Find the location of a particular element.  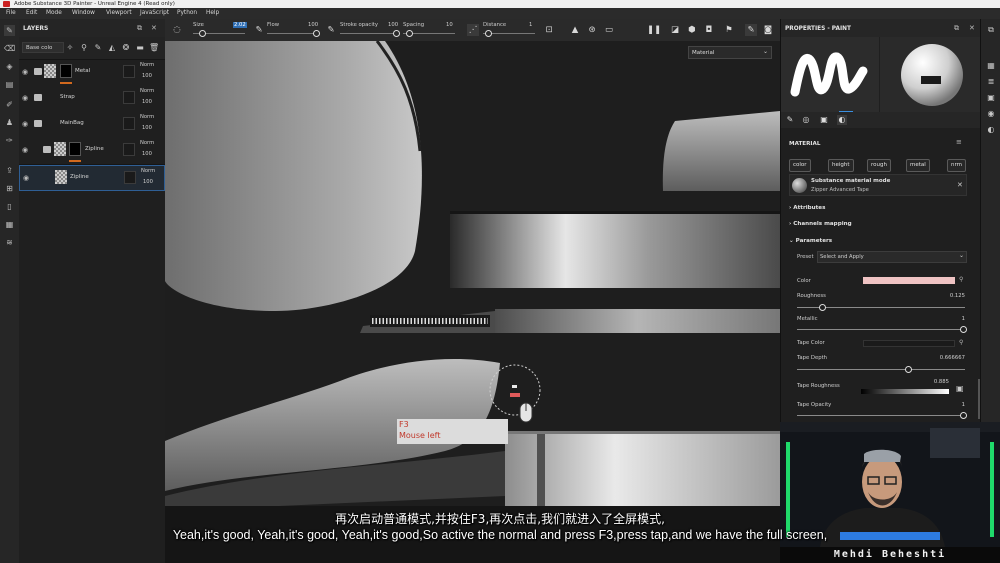

menu-viewport: Viewport is located at coordinates (119, 13).